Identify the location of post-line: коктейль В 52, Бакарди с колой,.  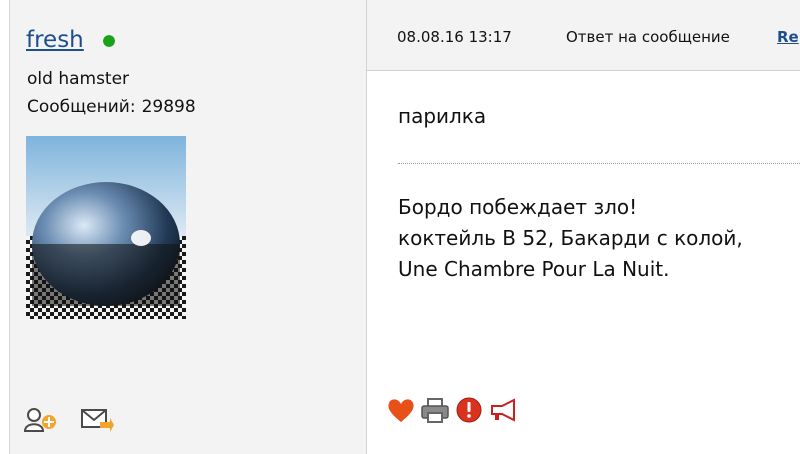
(570, 238).